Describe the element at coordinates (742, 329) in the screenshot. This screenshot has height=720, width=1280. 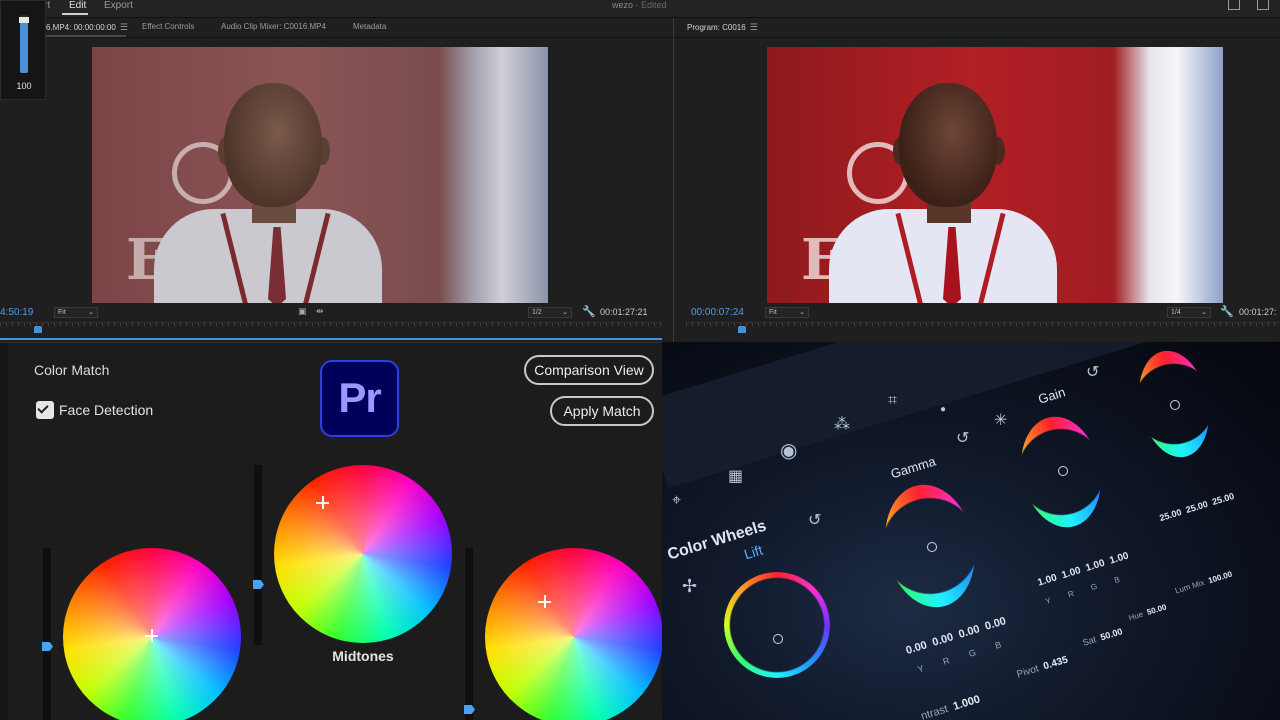
I see `program-playhead` at that location.